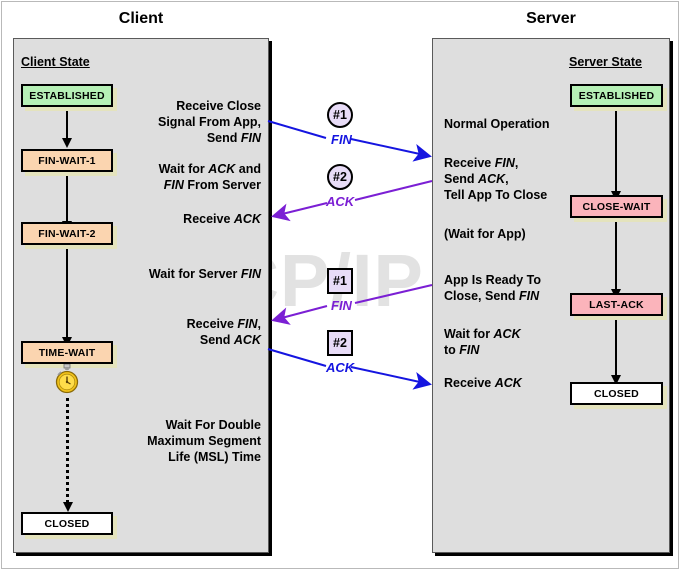  What do you see at coordinates (340, 343) in the screenshot?
I see `message-badge-4: #2` at bounding box center [340, 343].